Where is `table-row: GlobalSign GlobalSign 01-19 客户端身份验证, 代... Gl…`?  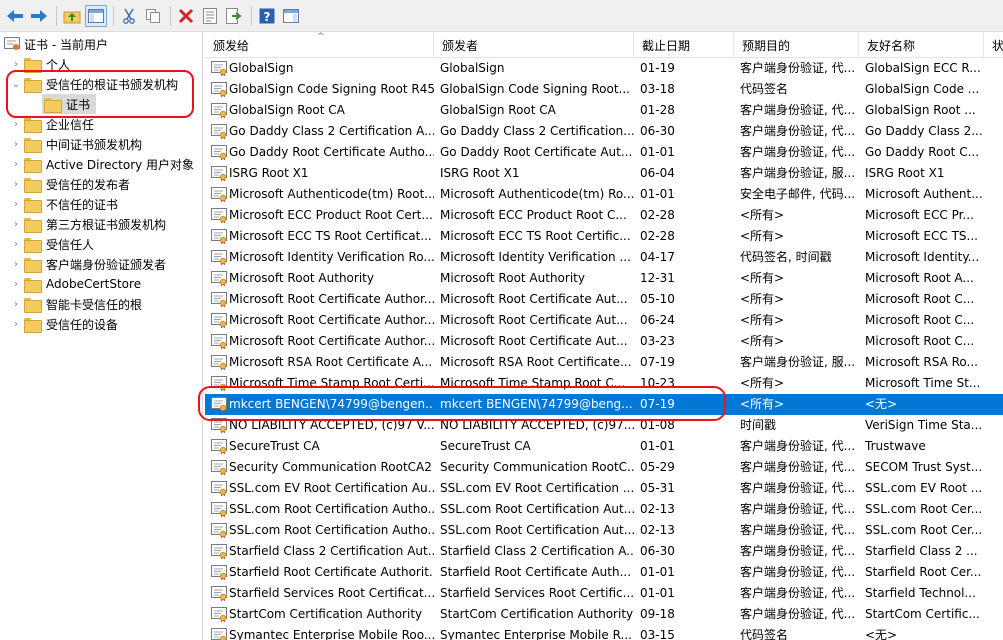
table-row: GlobalSign GlobalSign 01-19 客户端身份验证, 代... Gl… is located at coordinates (604, 68).